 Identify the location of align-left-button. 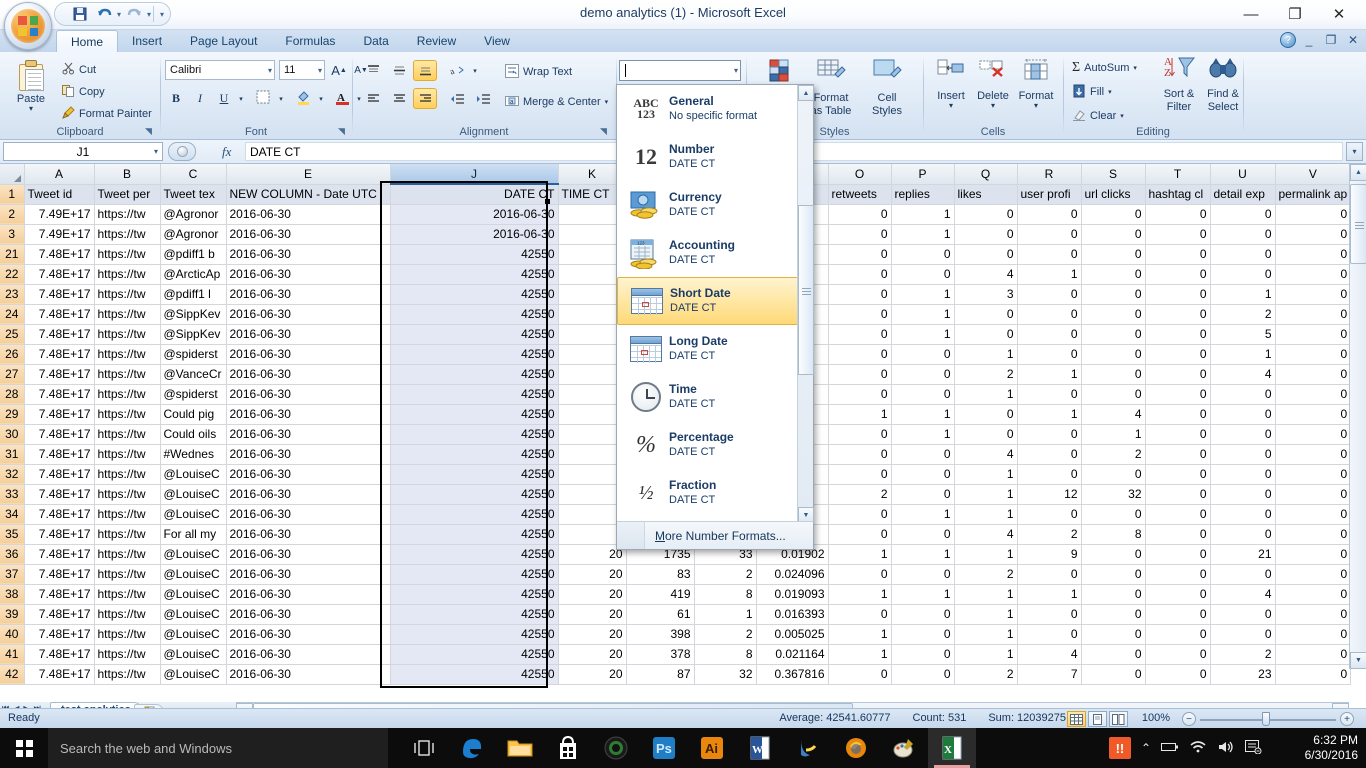
(373, 98).